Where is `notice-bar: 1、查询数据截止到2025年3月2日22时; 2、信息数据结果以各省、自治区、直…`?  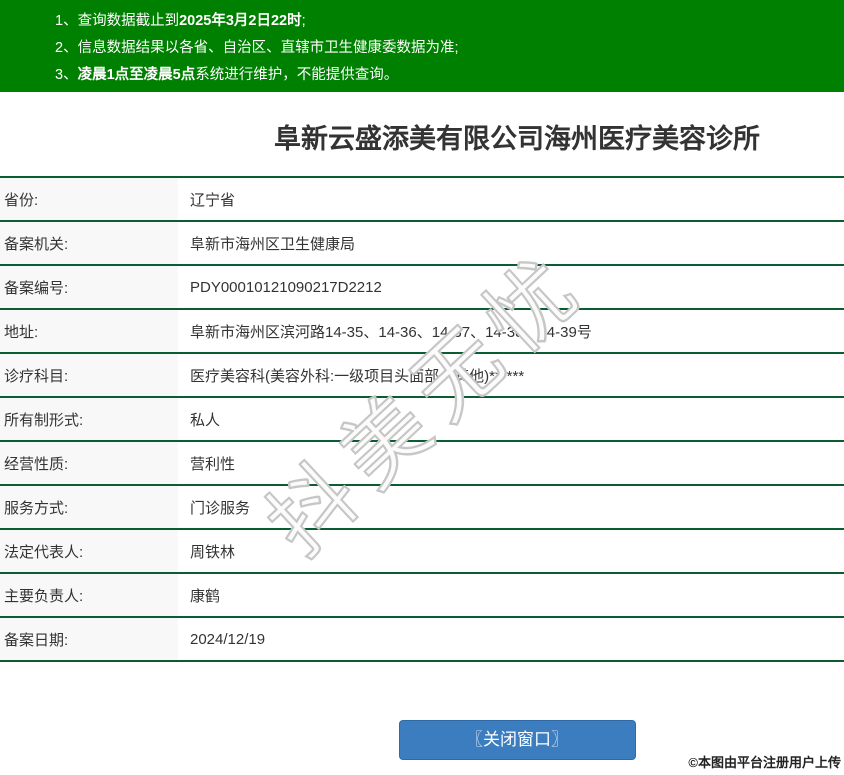
notice-bar: 1、查询数据截止到2025年3月2日22时; 2、信息数据结果以各省、自治区、直… is located at coordinates (422, 46).